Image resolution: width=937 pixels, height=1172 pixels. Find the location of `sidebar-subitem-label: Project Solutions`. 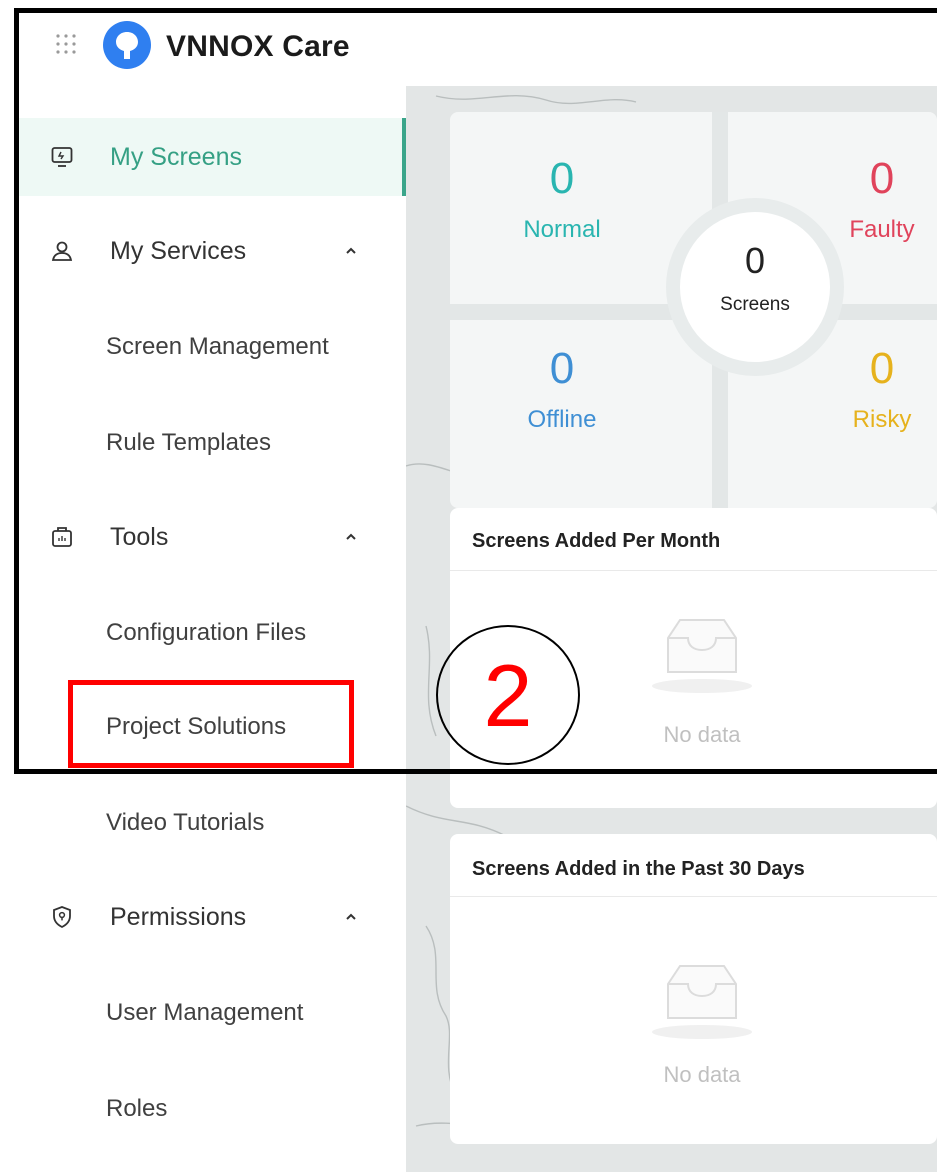

sidebar-subitem-label: Project Solutions is located at coordinates (196, 726).